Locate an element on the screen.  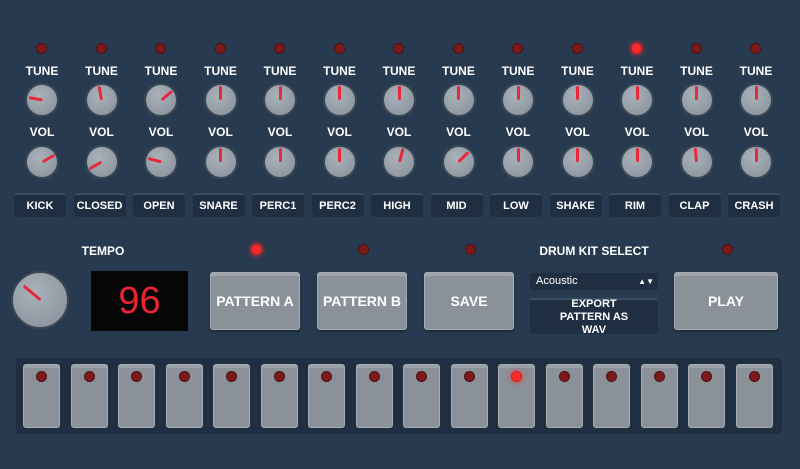
pattern-b-button: PATTERN B is located at coordinates (362, 301).